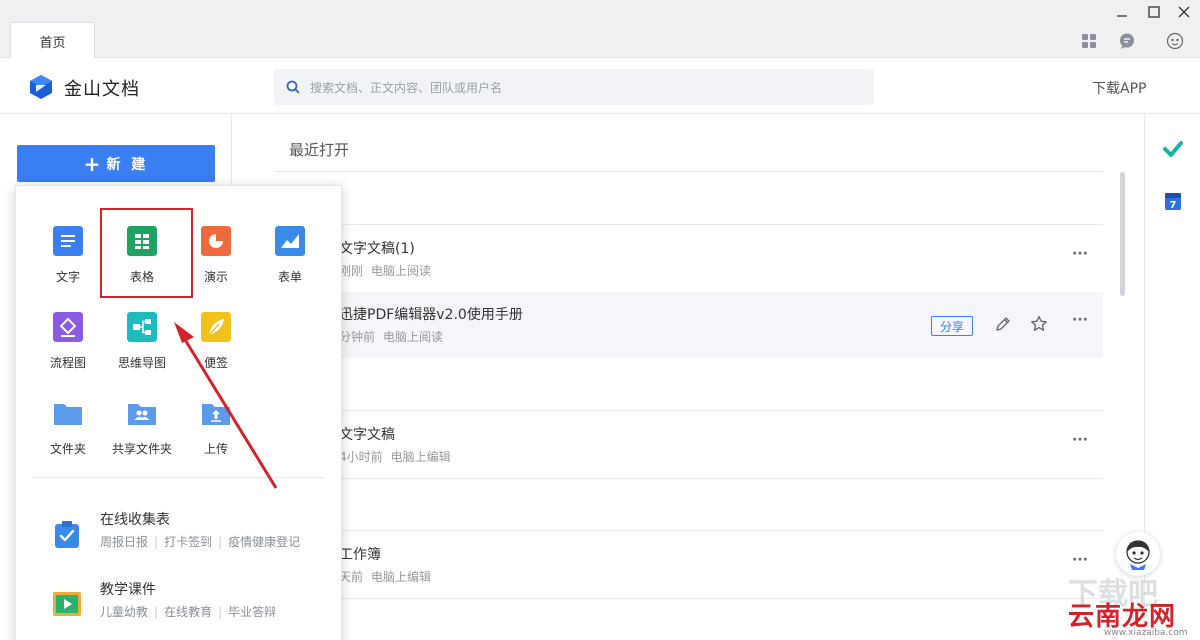 This screenshot has width=1200, height=640. Describe the element at coordinates (1146, 633) in the screenshot. I see `watermark-url: www.xiazaiba.com` at that location.